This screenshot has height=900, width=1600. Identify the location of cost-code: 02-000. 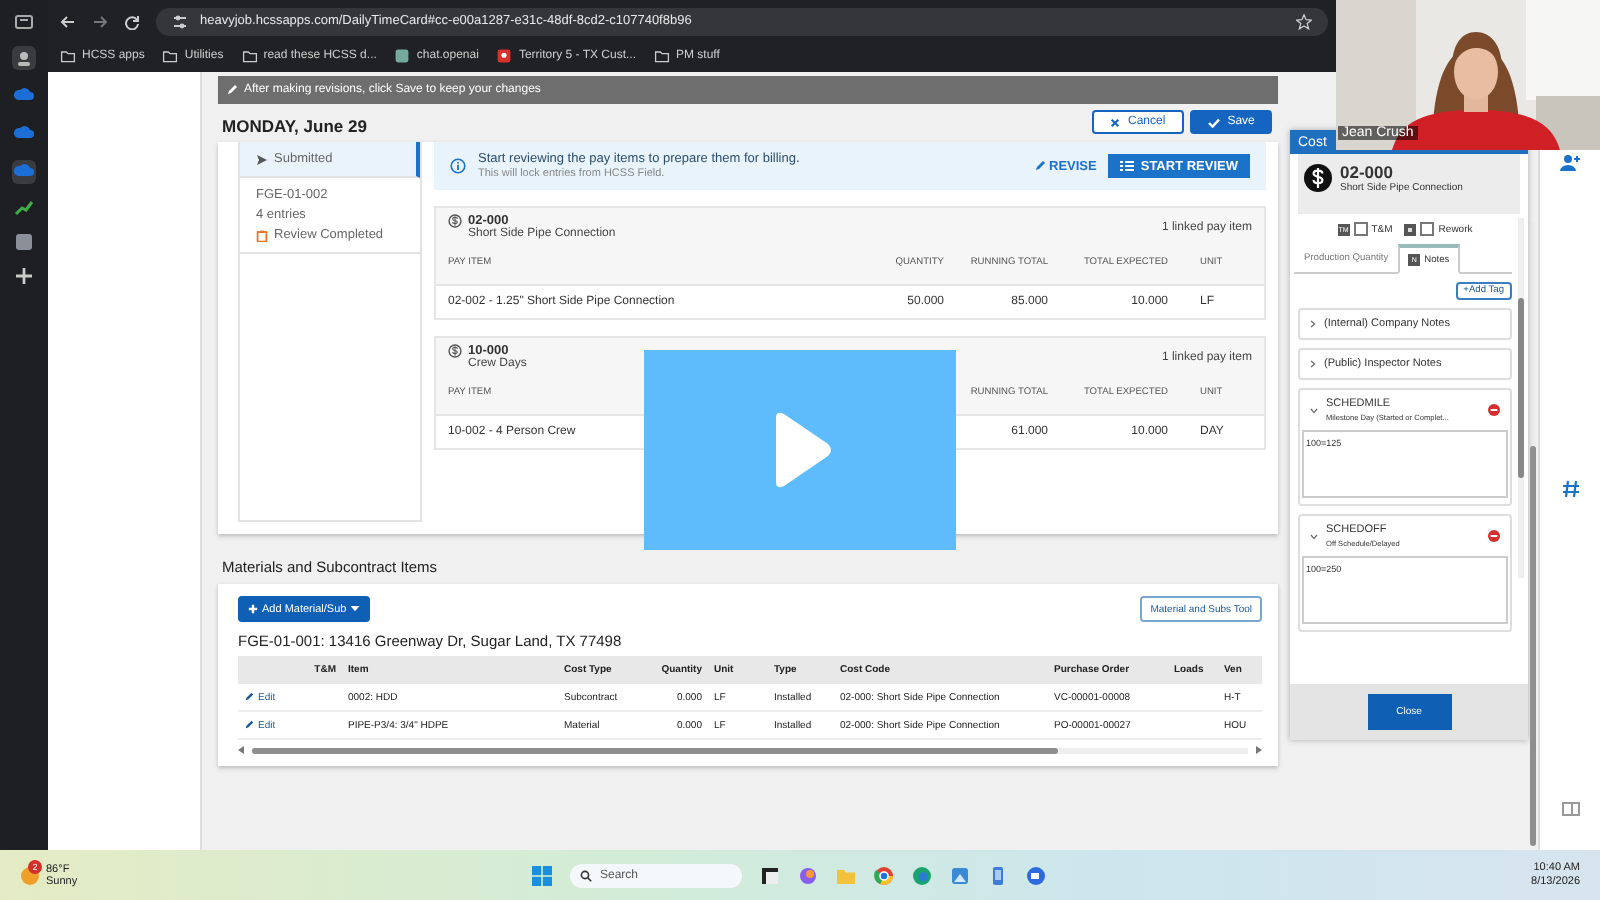
(1367, 172).